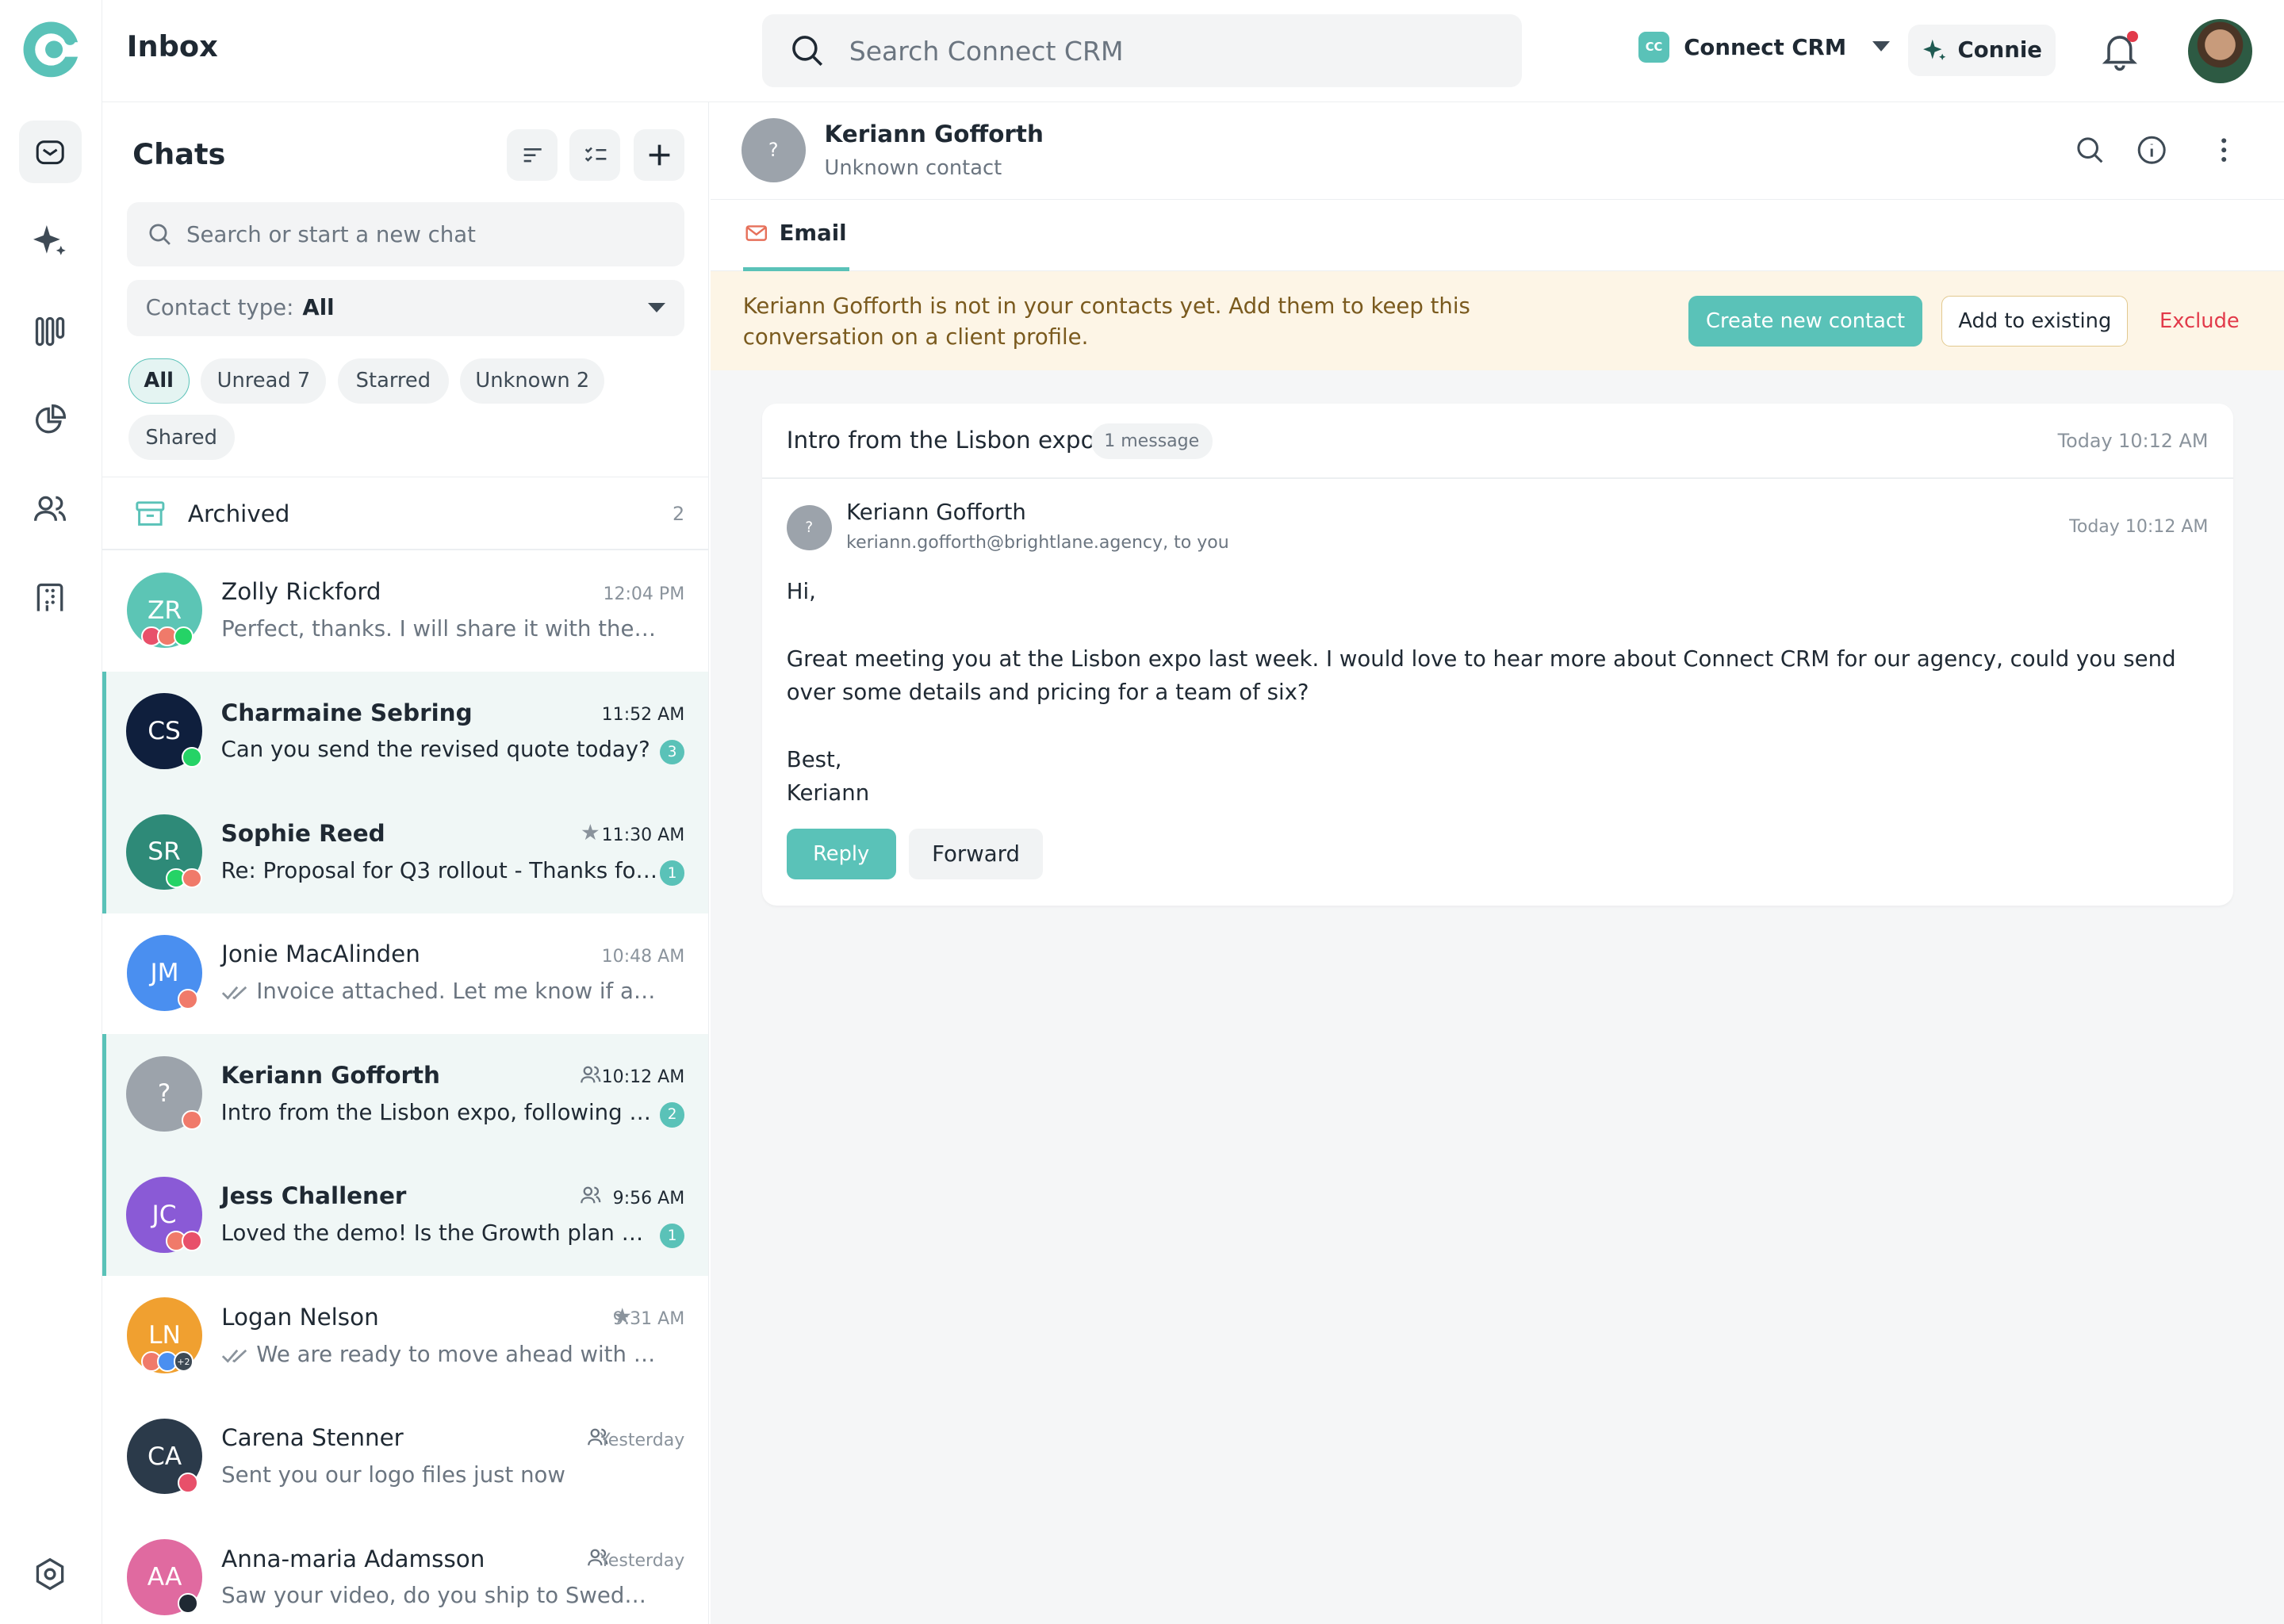 This screenshot has height=1624, width=2284. Describe the element at coordinates (841, 854) in the screenshot. I see `reply-button: Reply` at that location.